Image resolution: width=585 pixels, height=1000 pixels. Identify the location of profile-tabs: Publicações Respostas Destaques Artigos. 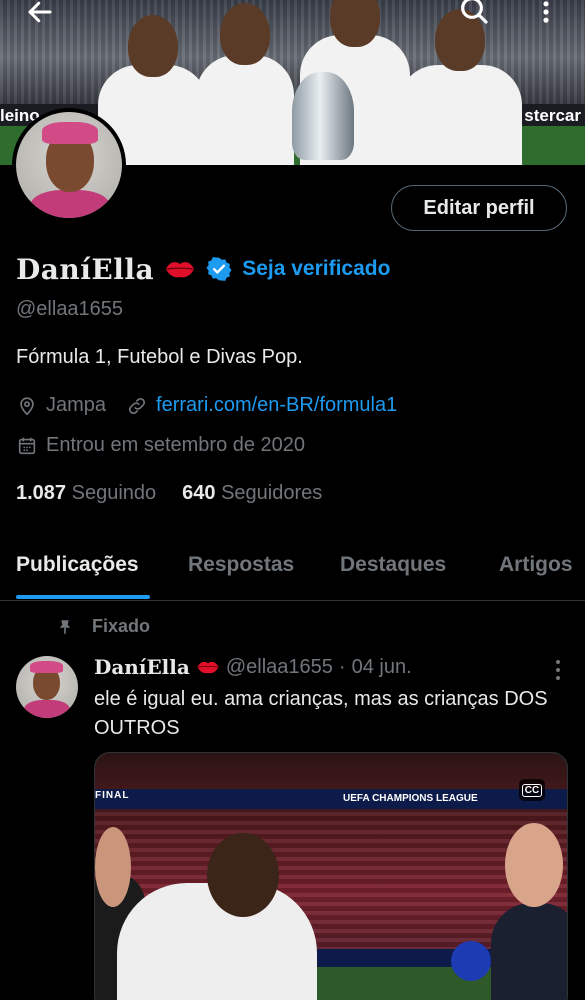
(292, 570).